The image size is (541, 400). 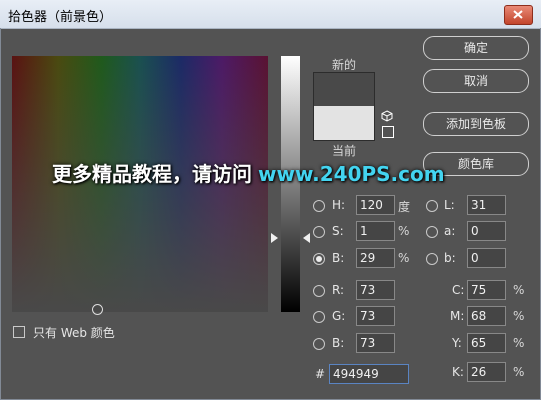 What do you see at coordinates (369, 374) in the screenshot?
I see `hex-input: 494949` at bounding box center [369, 374].